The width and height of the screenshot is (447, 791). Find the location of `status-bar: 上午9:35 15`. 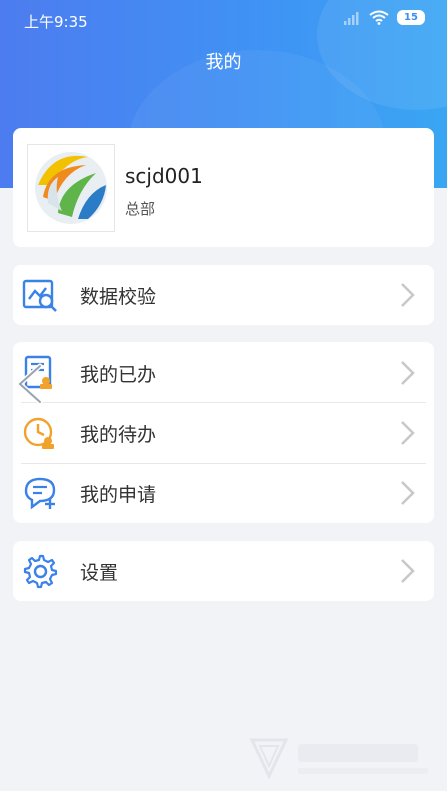

status-bar: 上午9:35 15 is located at coordinates (223, 19).